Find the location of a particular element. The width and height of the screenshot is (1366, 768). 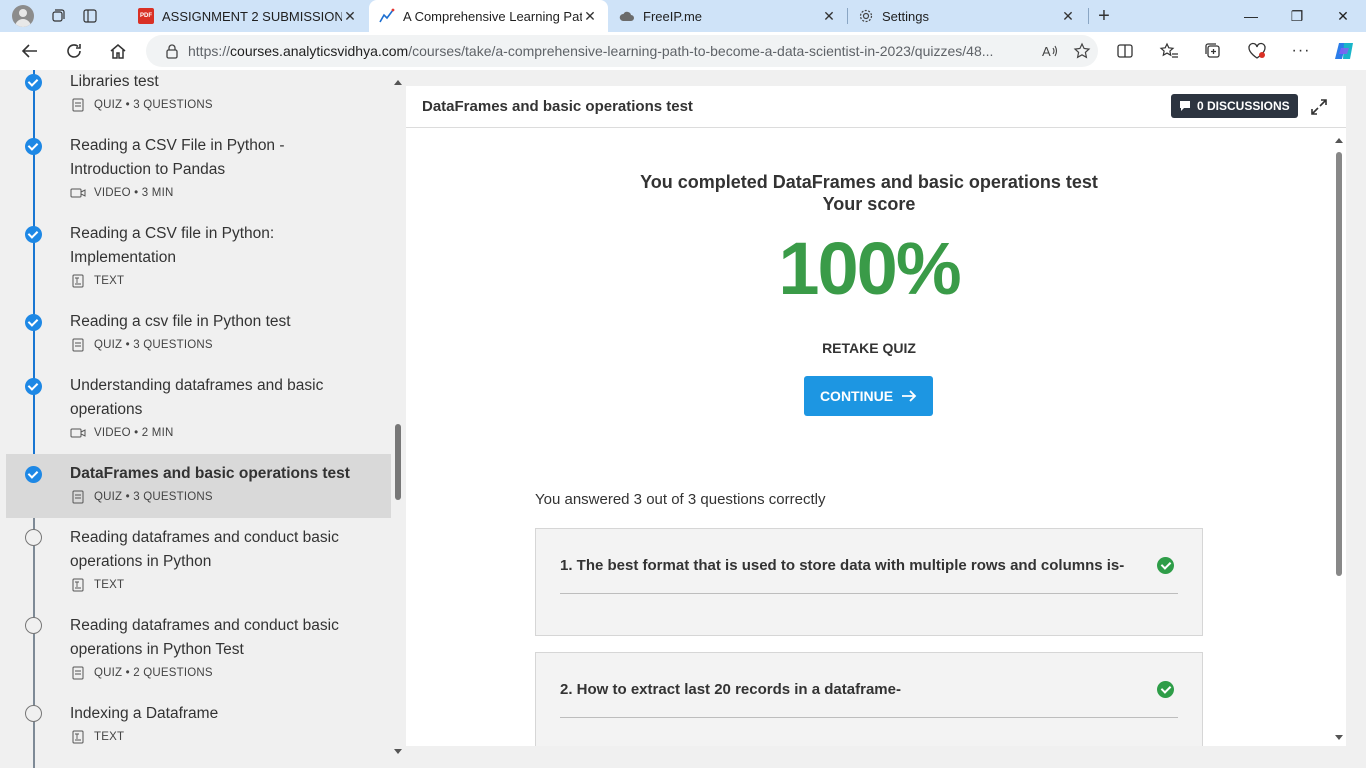

sidebar-scrollbar is located at coordinates (398, 419).